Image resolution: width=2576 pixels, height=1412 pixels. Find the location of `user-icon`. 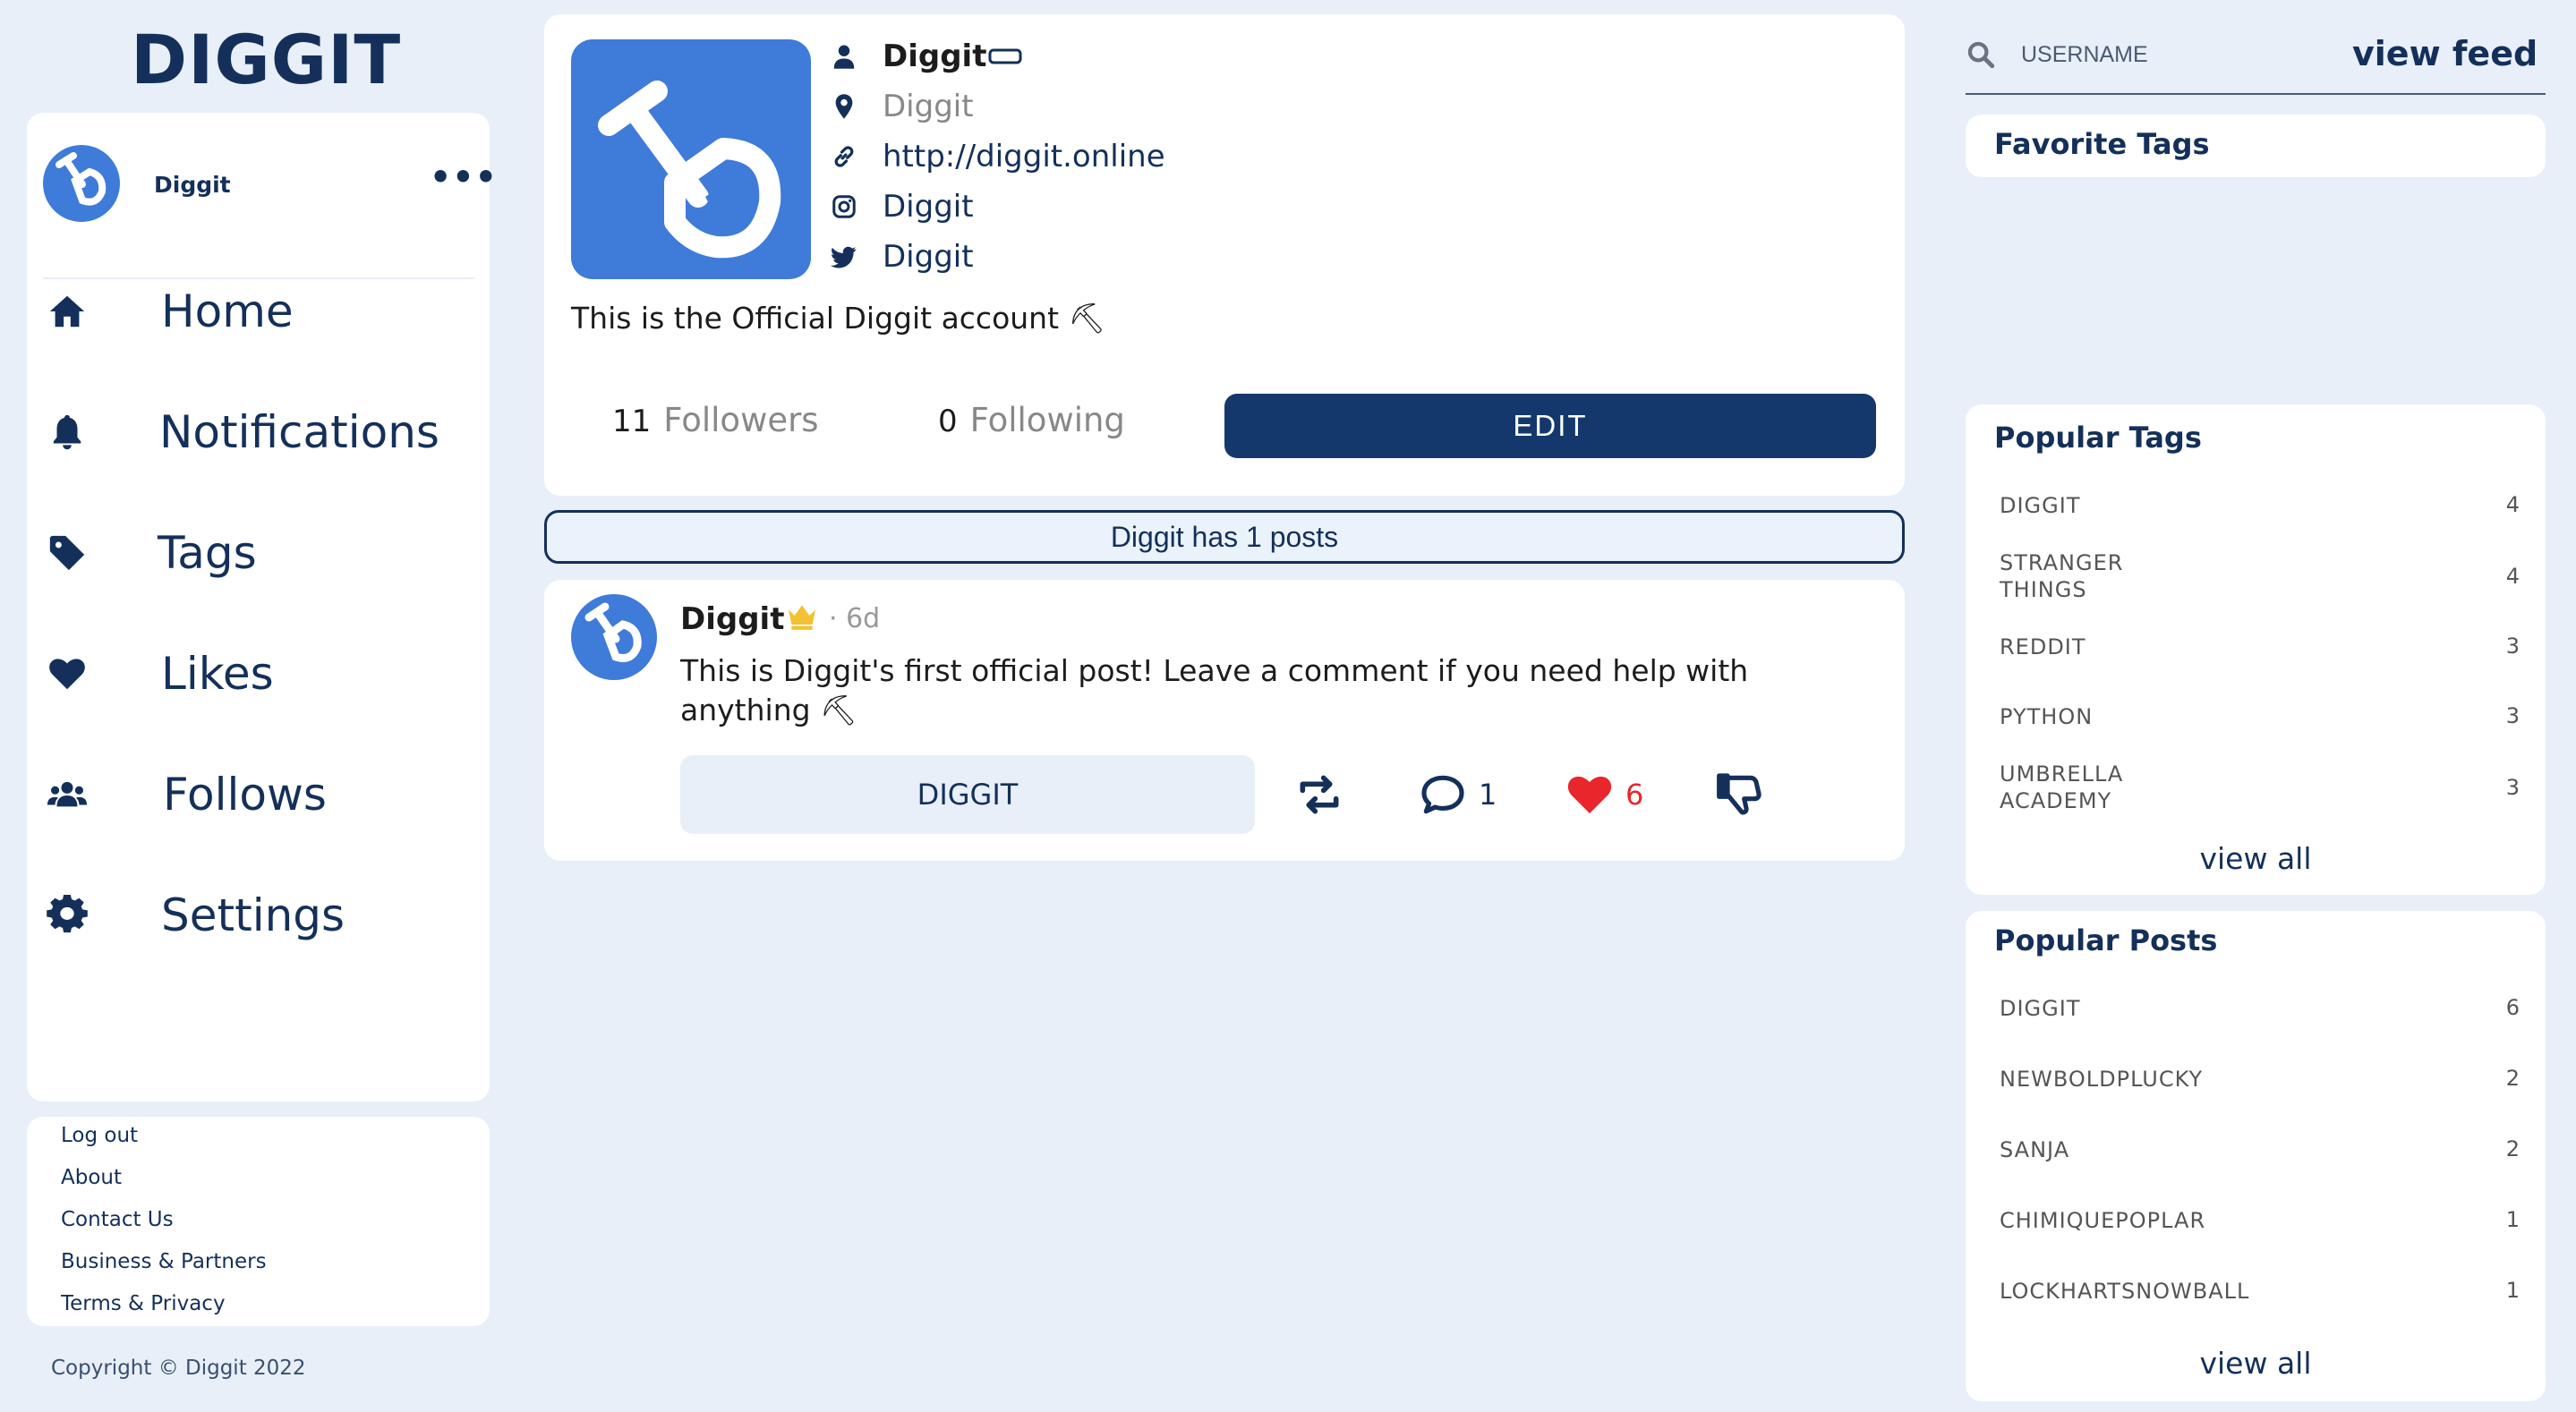

user-icon is located at coordinates (844, 57).